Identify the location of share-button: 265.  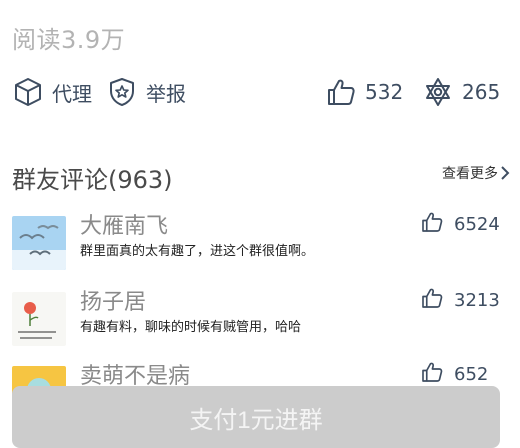
(461, 92).